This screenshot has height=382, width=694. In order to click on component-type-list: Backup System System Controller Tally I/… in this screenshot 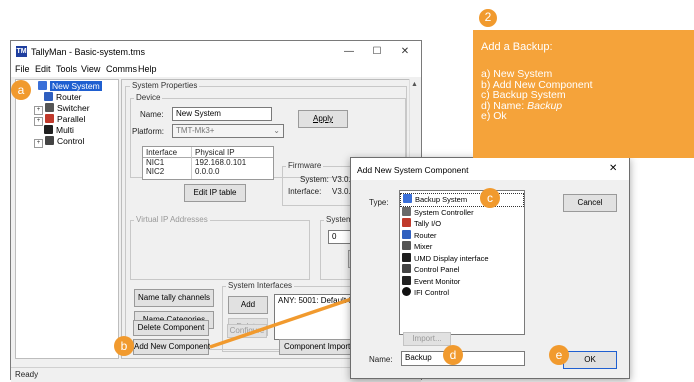, I will do `click(462, 262)`.